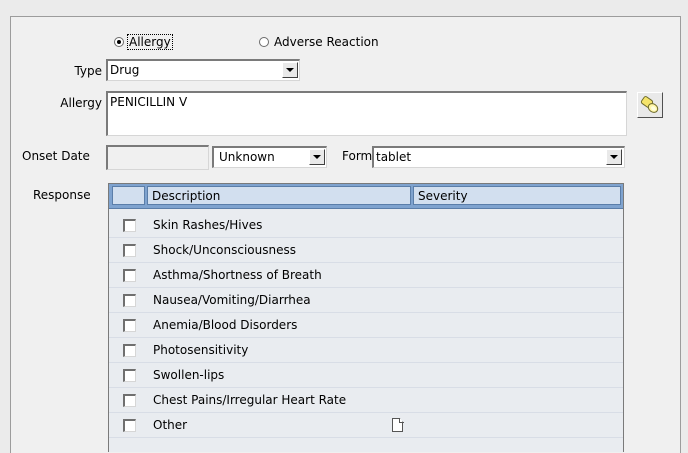  I want to click on response-grid-header: Description Severity, so click(366, 196).